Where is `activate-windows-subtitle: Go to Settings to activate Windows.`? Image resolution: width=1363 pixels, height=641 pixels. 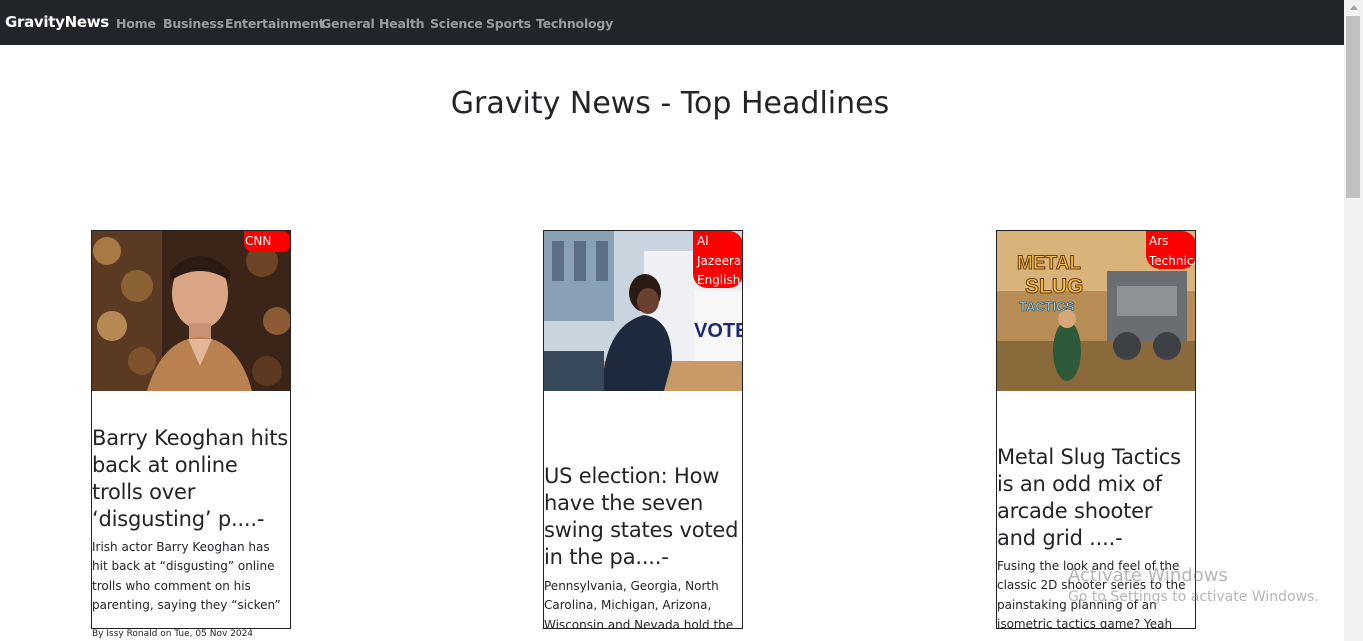
activate-windows-subtitle: Go to Settings to activate Windows. is located at coordinates (1193, 597).